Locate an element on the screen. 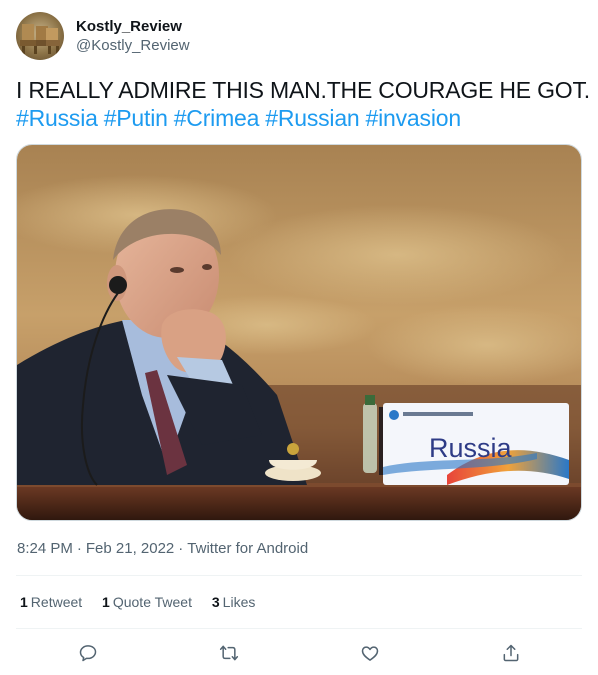  engagement-stats: 1 Retweet 1 Quote Tweet 3 Likes is located at coordinates (145, 602).